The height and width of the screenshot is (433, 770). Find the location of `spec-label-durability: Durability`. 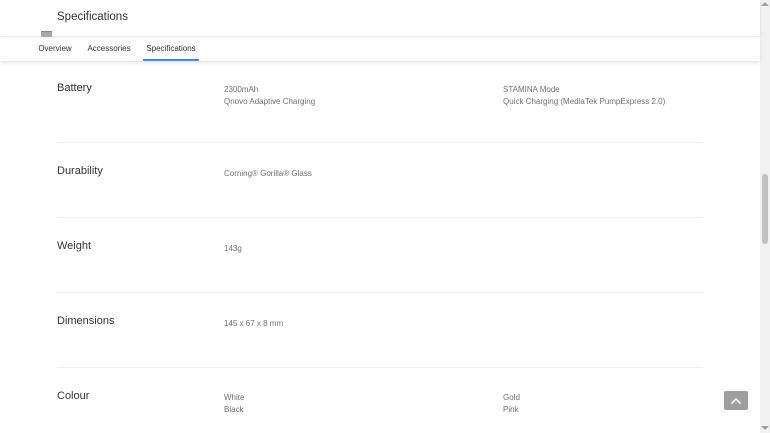

spec-label-durability: Durability is located at coordinates (80, 171).